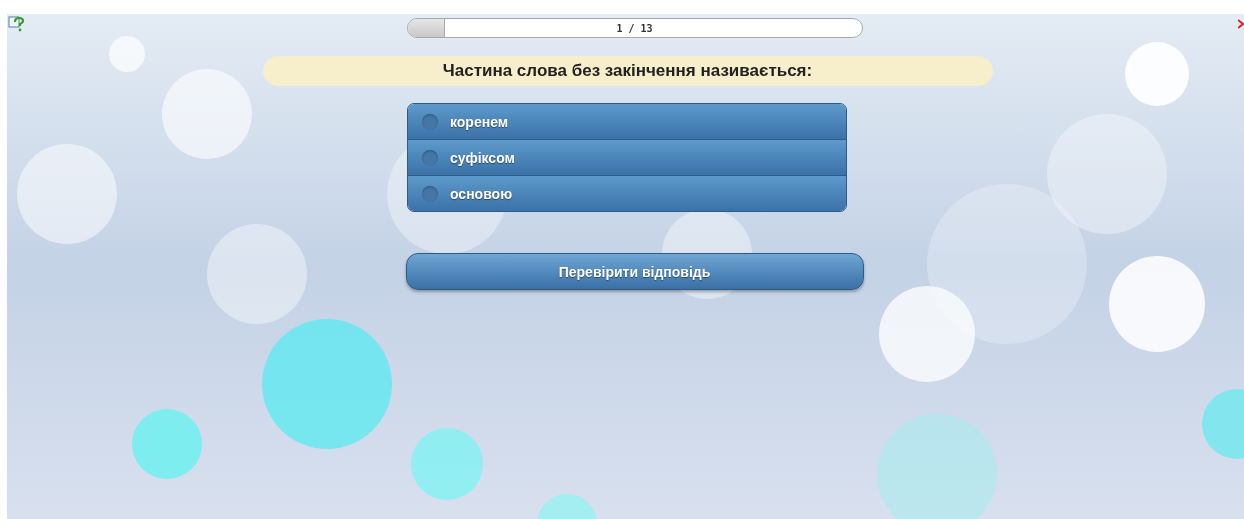 The image size is (1244, 519). What do you see at coordinates (634, 271) in the screenshot?
I see `check-answer-button: Перевірити відповідь` at bounding box center [634, 271].